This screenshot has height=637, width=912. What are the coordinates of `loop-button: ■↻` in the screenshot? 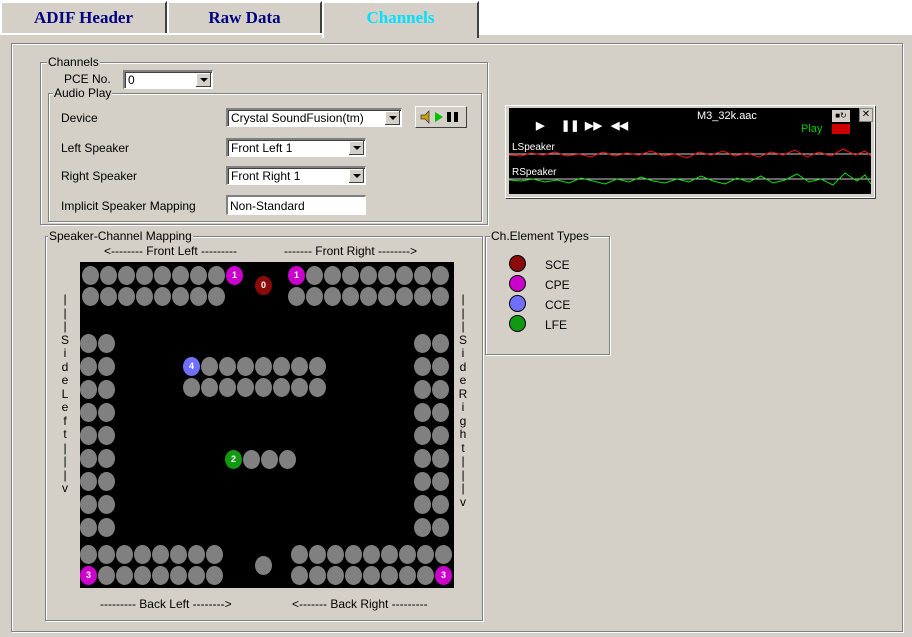 It's located at (841, 116).